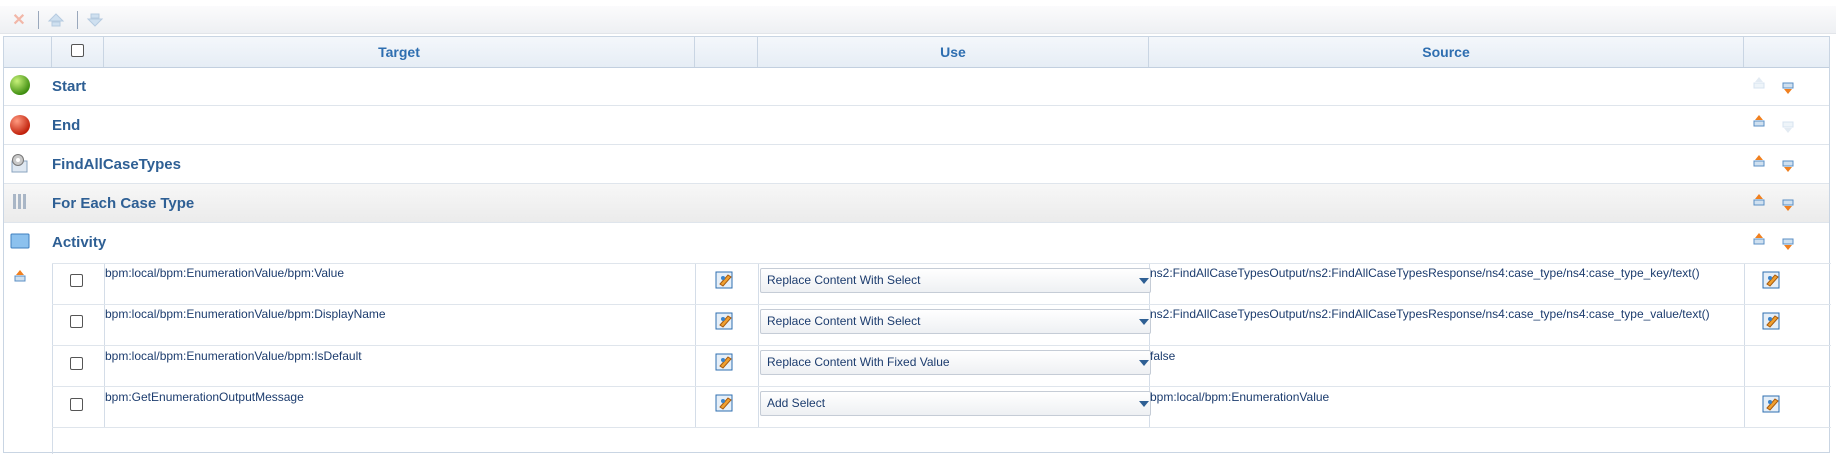 This screenshot has width=1836, height=462. I want to click on use-select: Replace Content With Fixed Value, so click(955, 362).